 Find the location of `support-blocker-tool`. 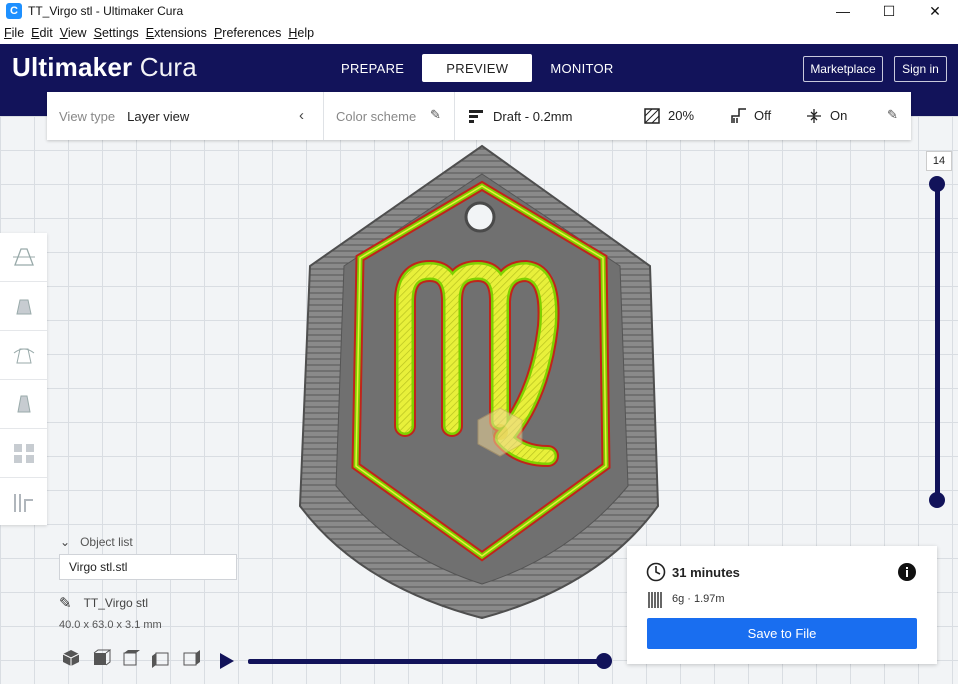

support-blocker-tool is located at coordinates (23, 502).